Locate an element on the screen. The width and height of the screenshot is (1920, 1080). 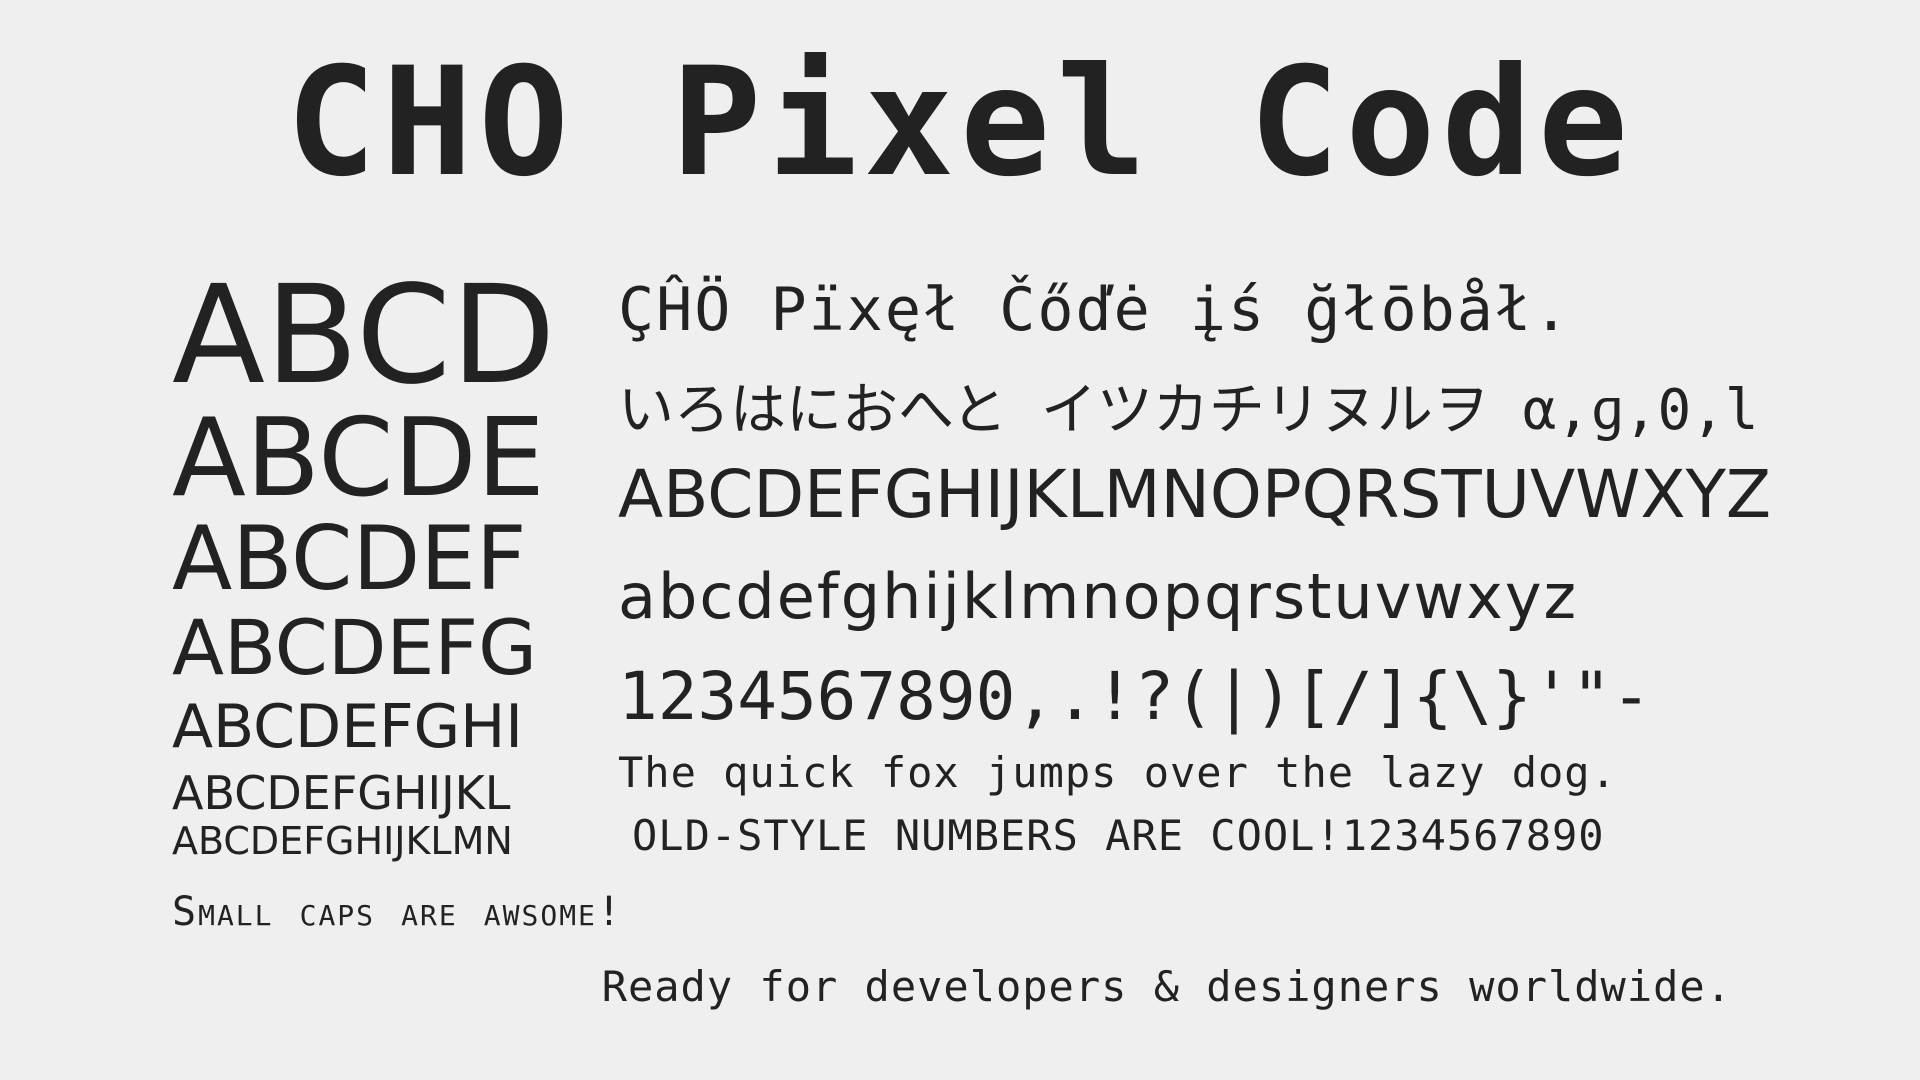
lowercase-alphabet: abcdefghijklmnopqrstuvwxyz is located at coordinates (1098, 596).